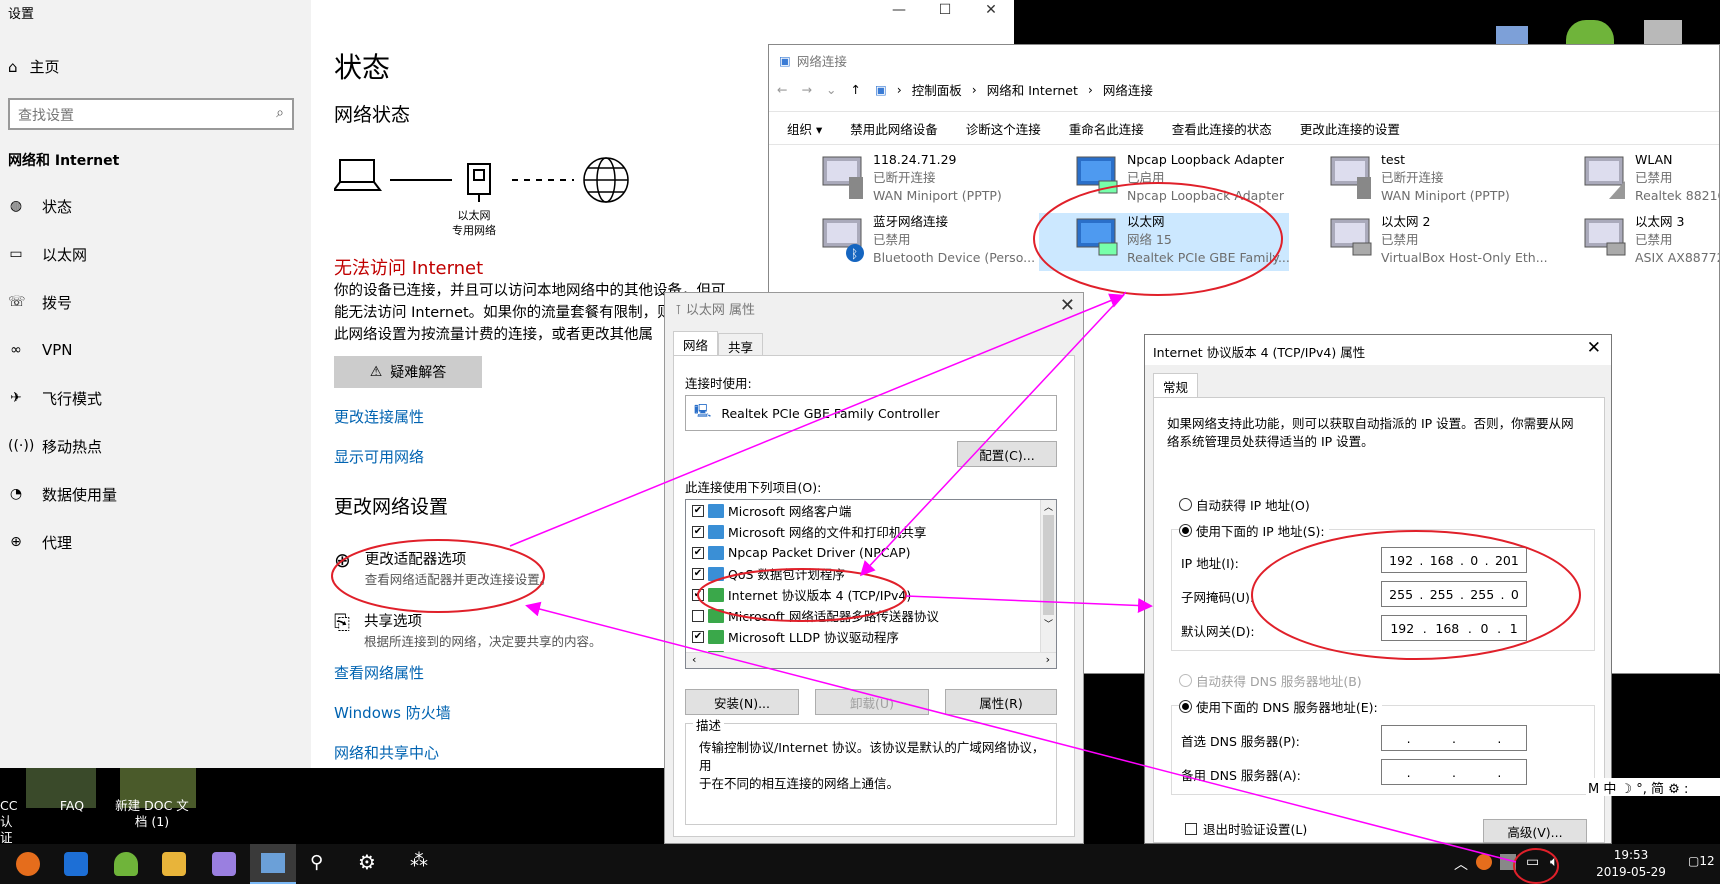 Image resolution: width=1720 pixels, height=884 pixels. I want to click on breadcrumb: ▣ › 控制面板 › 网络和 Internet › 网络连接, so click(1014, 89).